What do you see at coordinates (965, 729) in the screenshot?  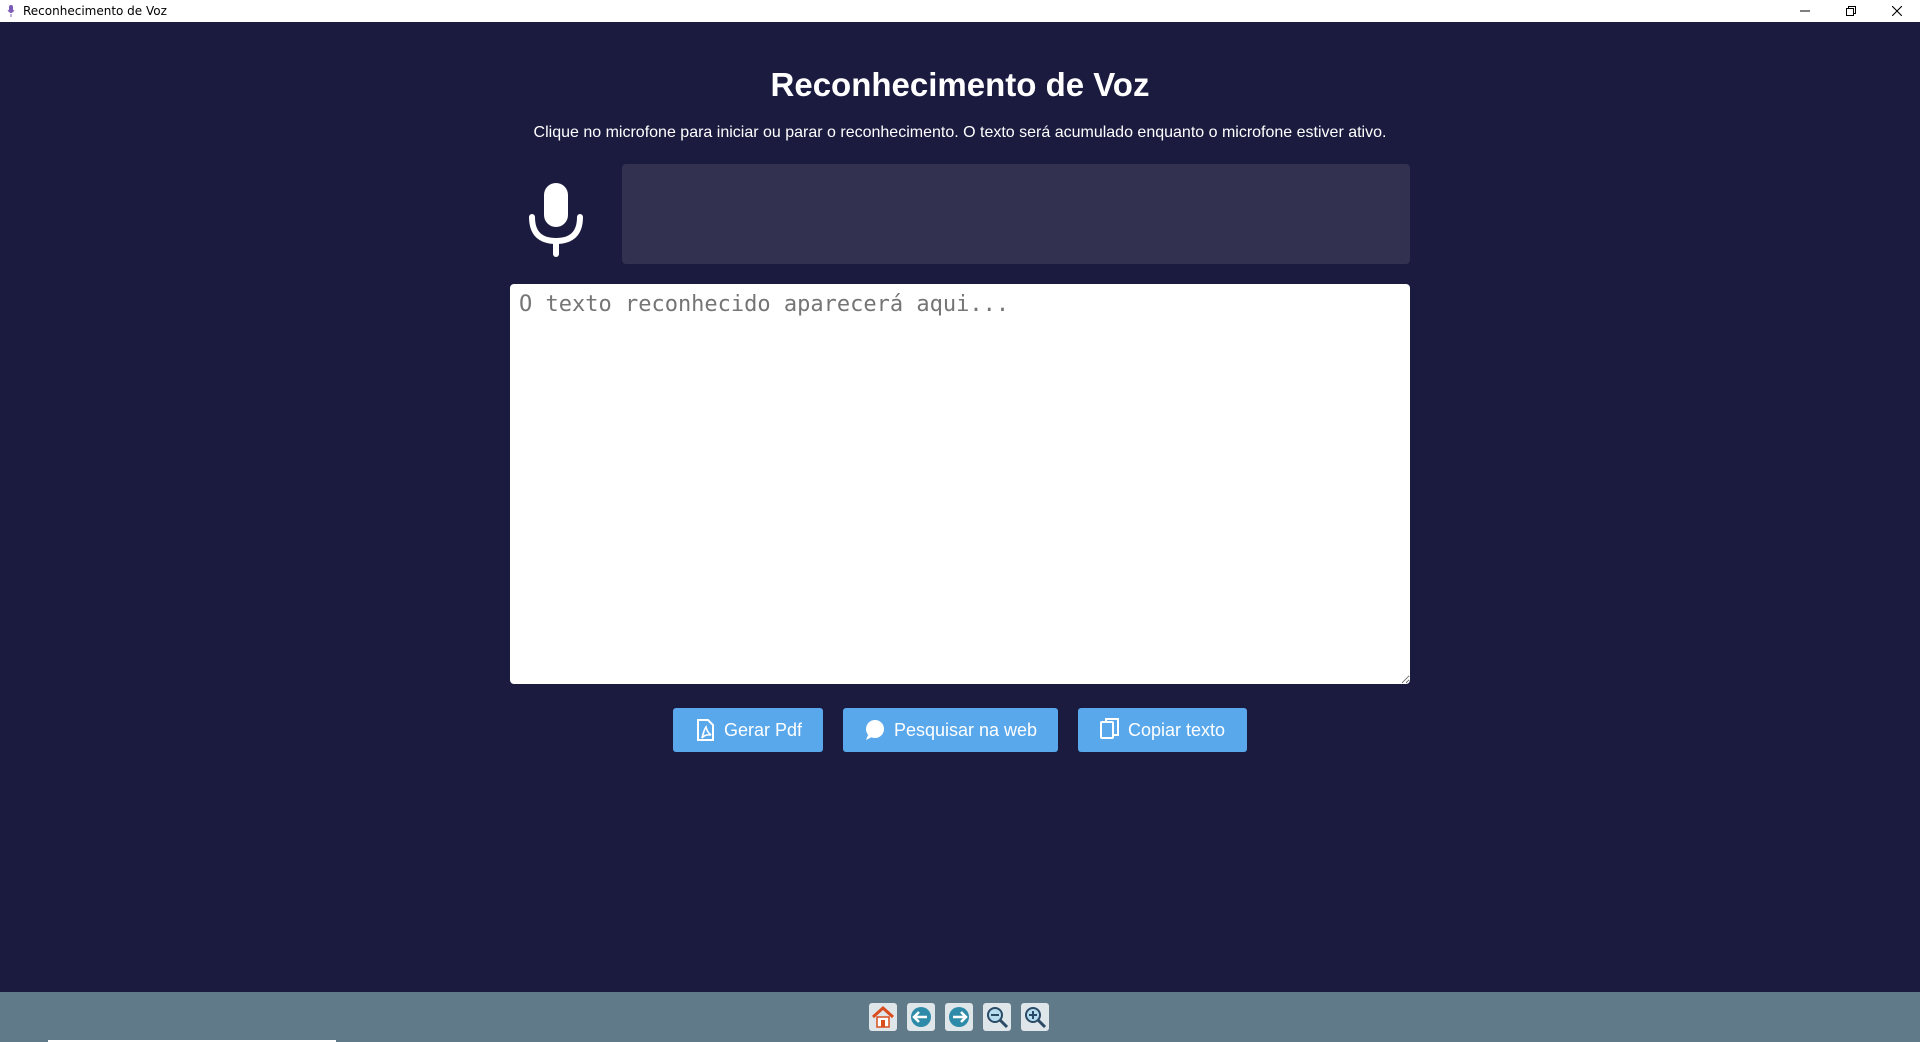 I see `search-web-label: Pesquisar na web` at bounding box center [965, 729].